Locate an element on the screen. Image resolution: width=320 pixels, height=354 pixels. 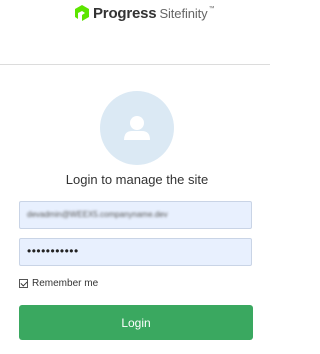
checkbox-checked-icon is located at coordinates (23, 283).